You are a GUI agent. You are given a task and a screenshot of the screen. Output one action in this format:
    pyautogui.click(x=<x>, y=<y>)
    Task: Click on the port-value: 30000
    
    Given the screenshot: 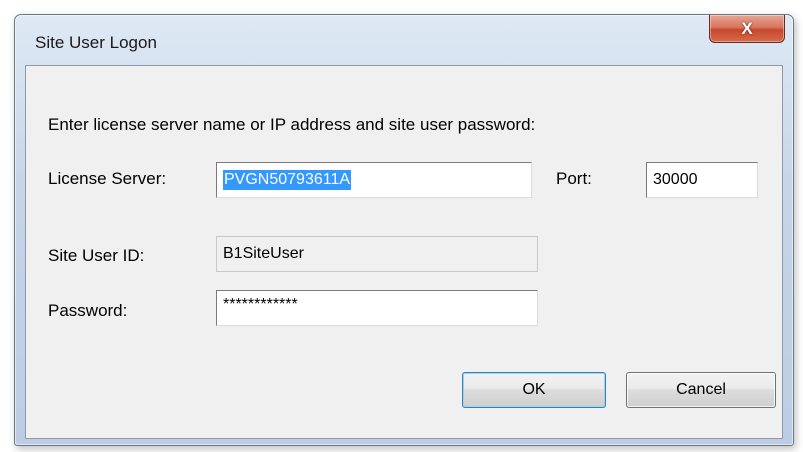 What is the action you would take?
    pyautogui.click(x=675, y=179)
    